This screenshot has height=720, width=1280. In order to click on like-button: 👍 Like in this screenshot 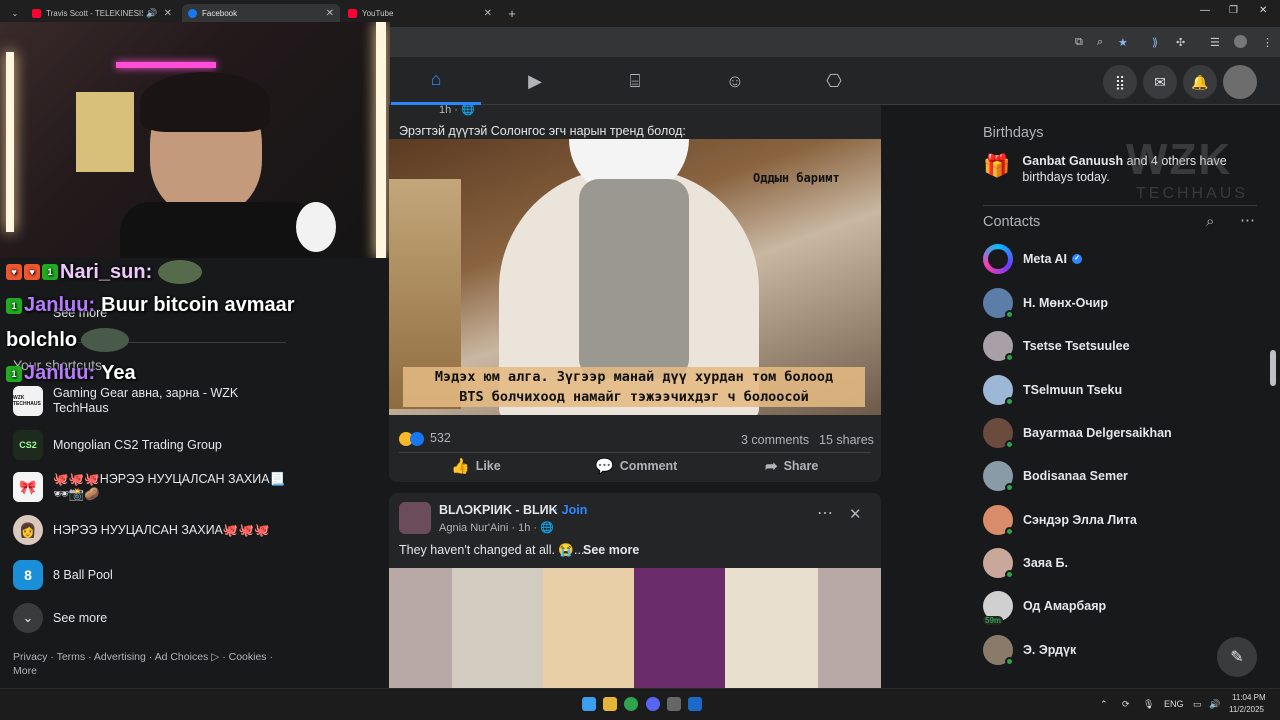, I will do `click(476, 466)`.